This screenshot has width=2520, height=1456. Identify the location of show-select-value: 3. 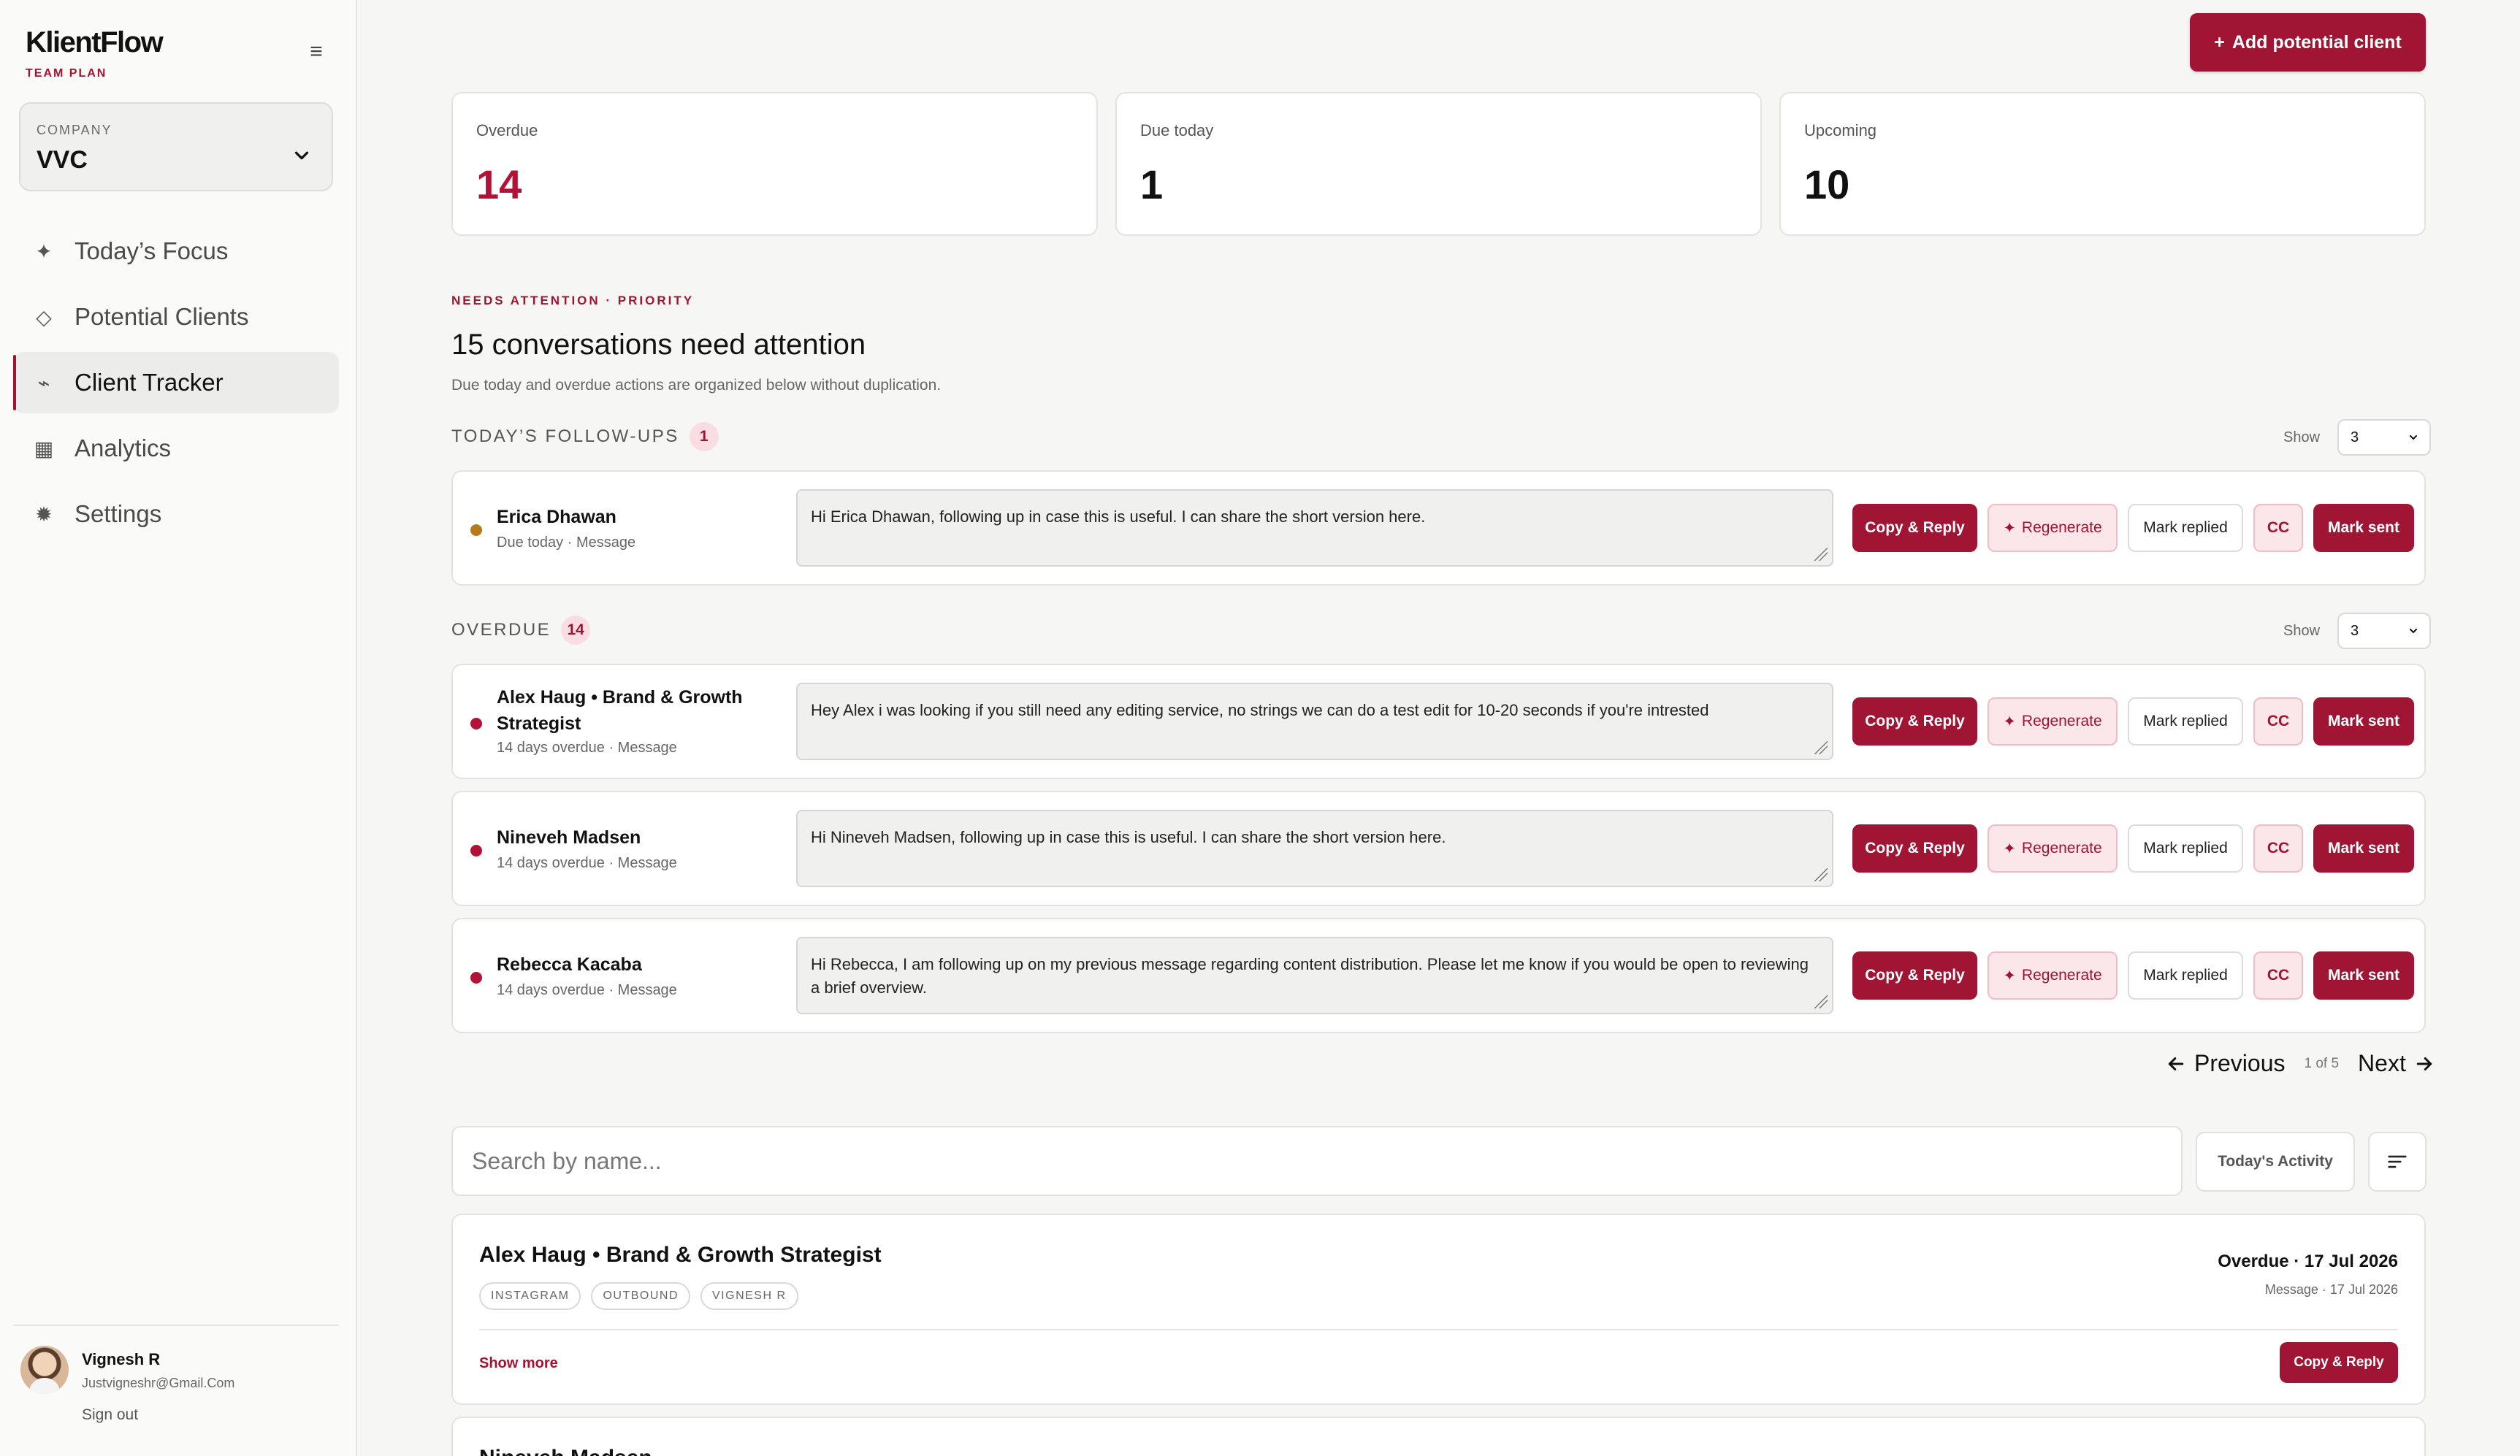
(2355, 630).